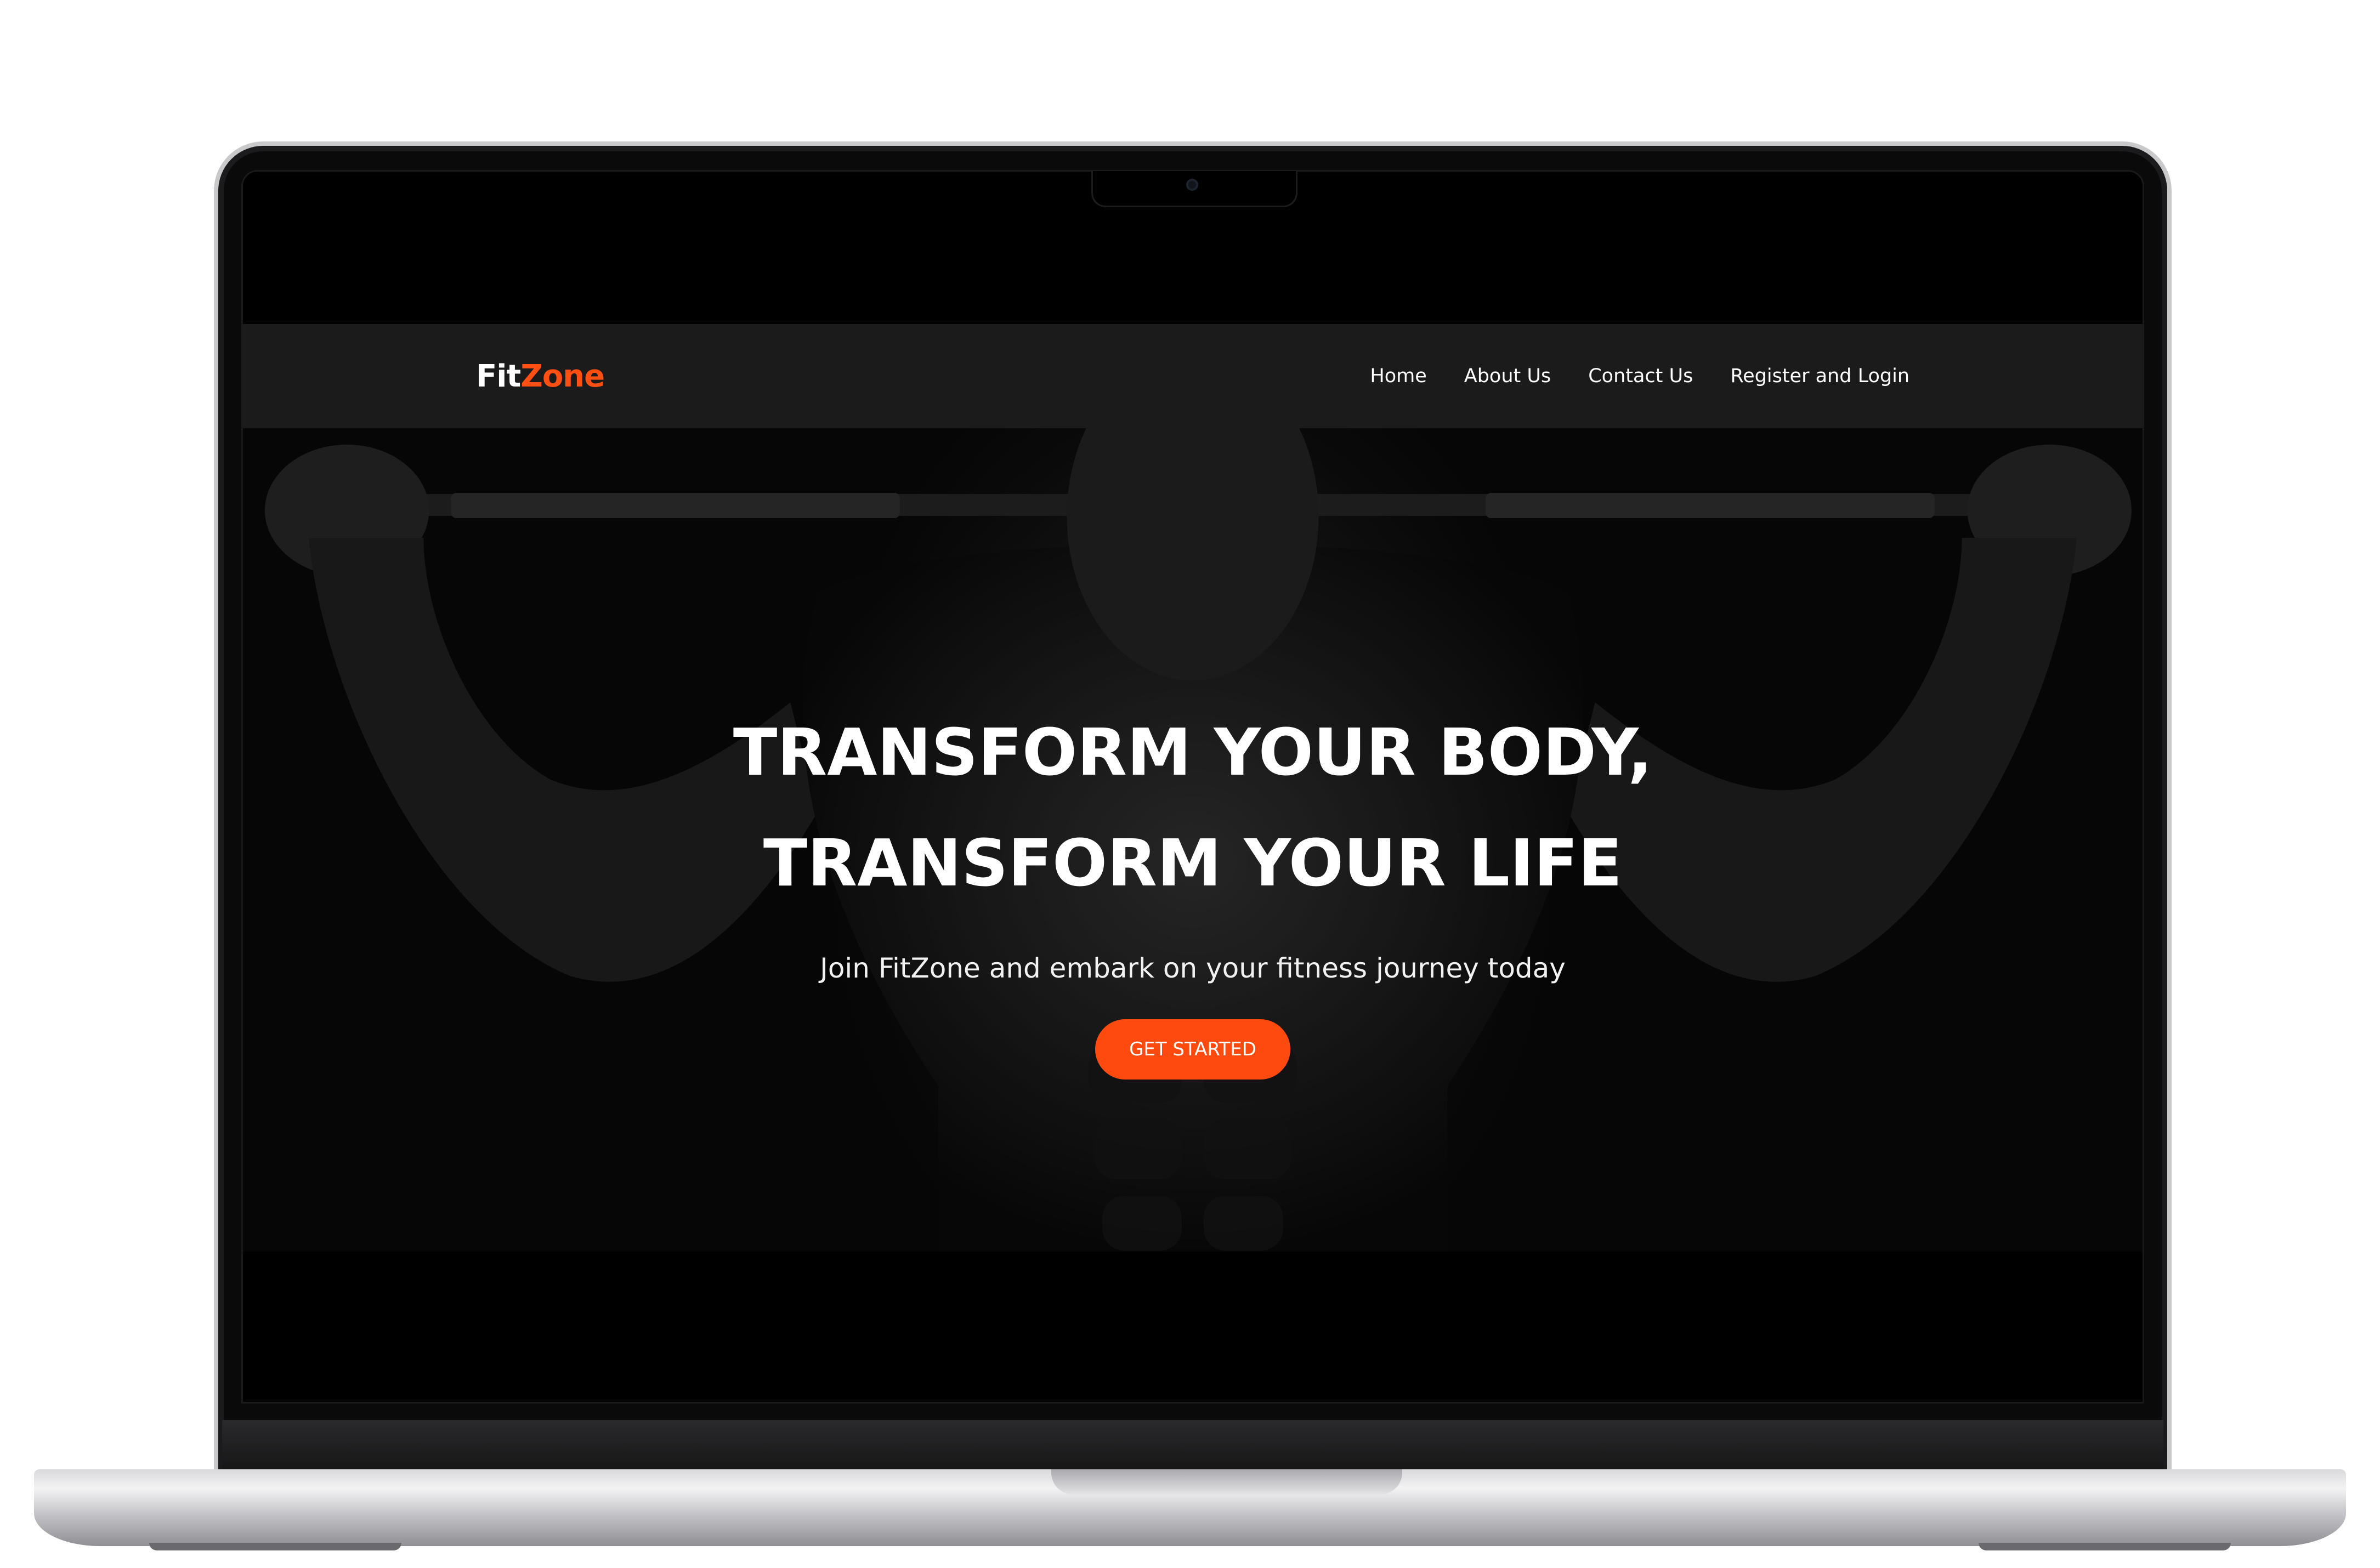 The width and height of the screenshot is (2380, 1568). Describe the element at coordinates (275, 1547) in the screenshot. I see `laptop-foot-left` at that location.